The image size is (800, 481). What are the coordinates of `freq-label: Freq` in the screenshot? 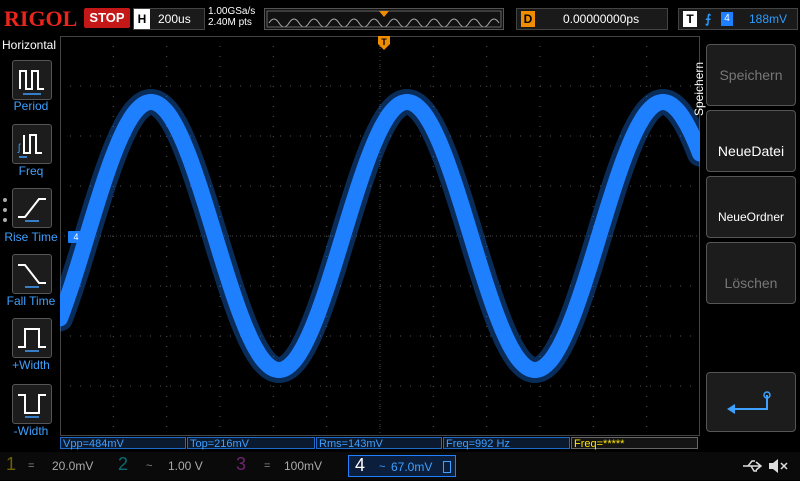 It's located at (31, 171).